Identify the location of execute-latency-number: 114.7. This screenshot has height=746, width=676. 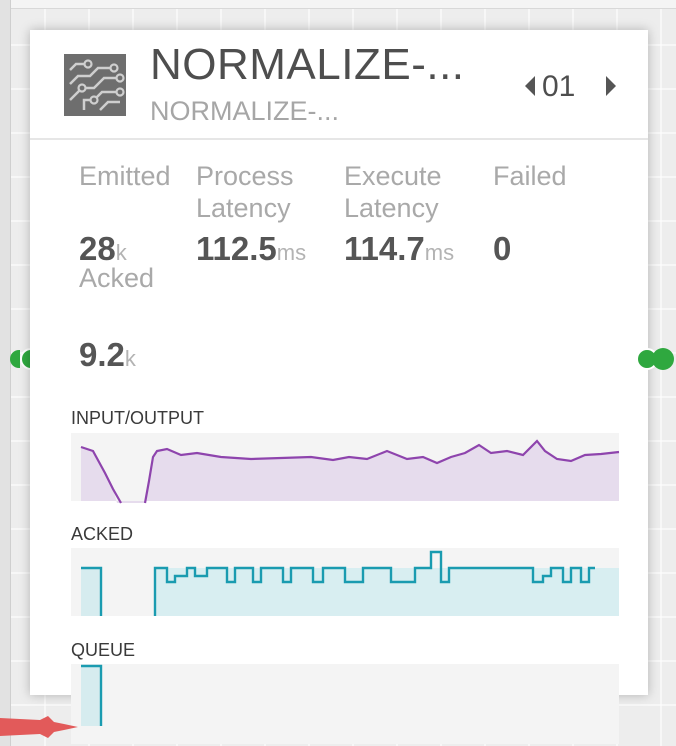
(384, 248).